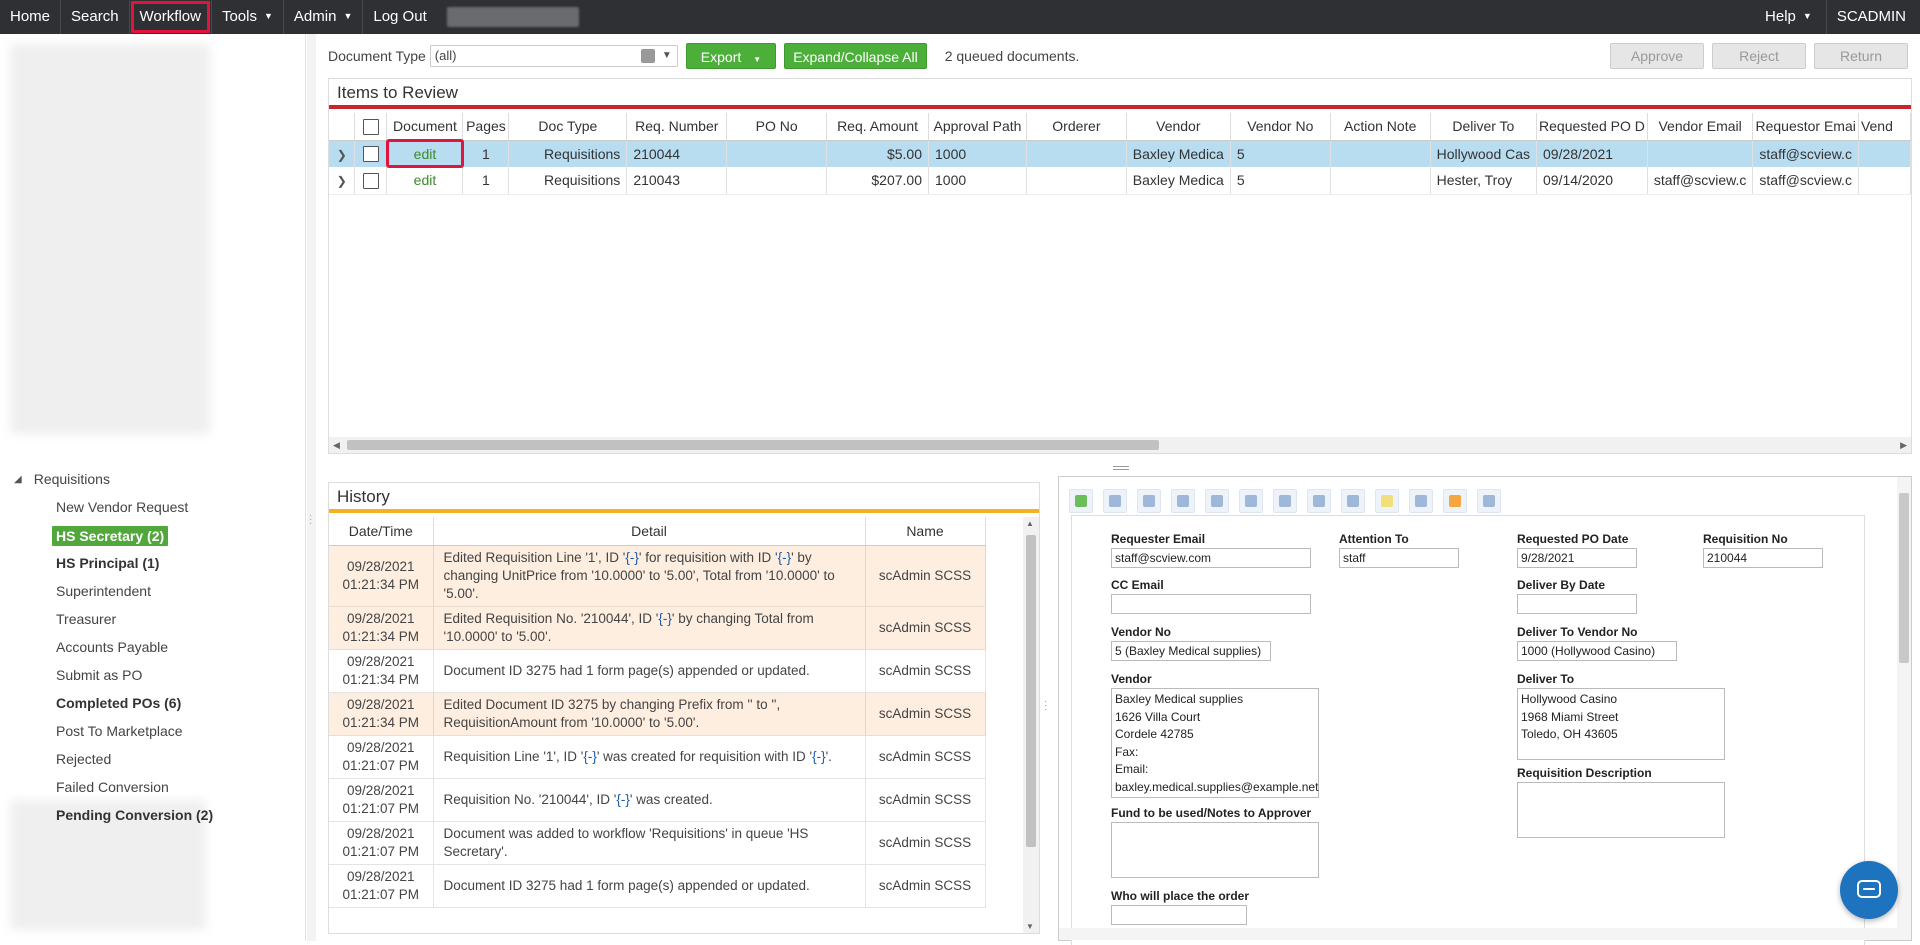  What do you see at coordinates (30, 17) in the screenshot?
I see `nav-home: Home` at bounding box center [30, 17].